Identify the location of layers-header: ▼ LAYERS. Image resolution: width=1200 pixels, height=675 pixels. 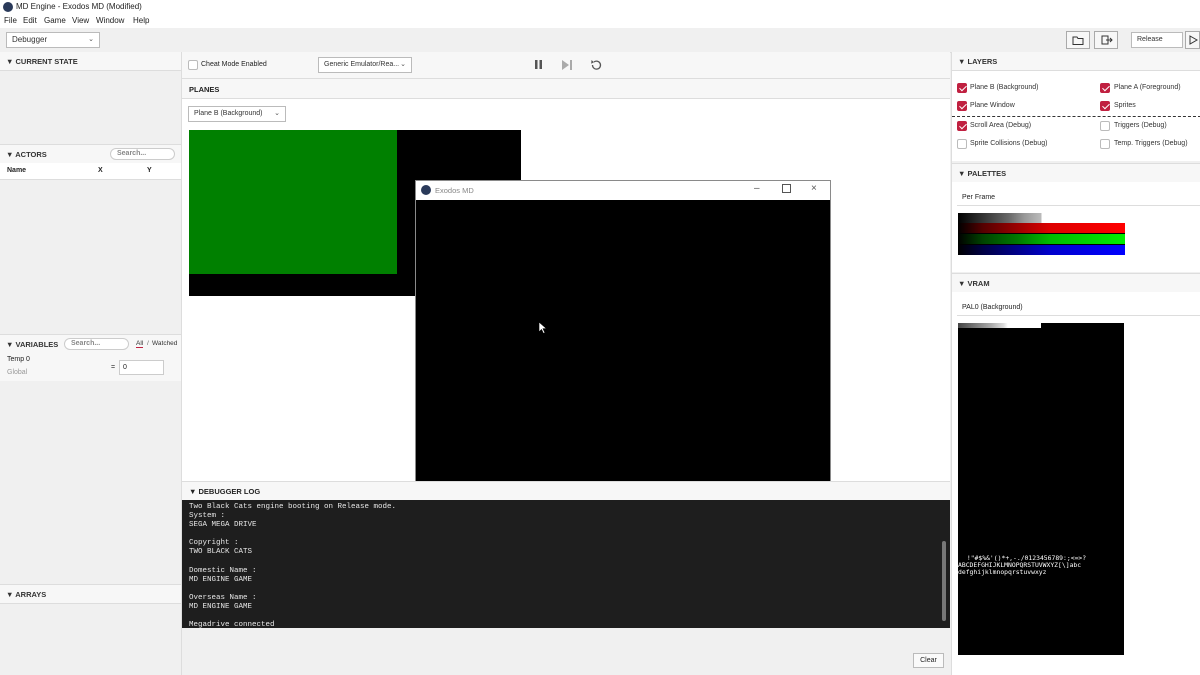
(1076, 61).